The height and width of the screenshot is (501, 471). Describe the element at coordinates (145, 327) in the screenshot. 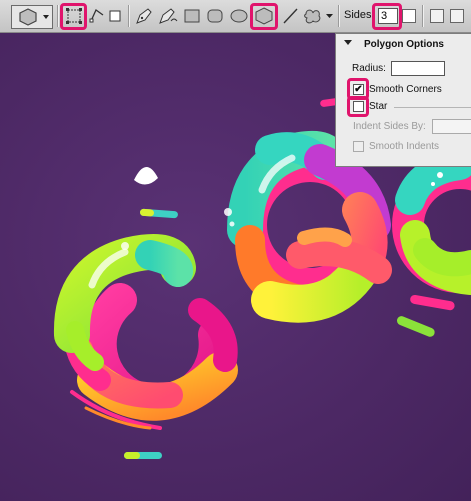

I see `left-ring-shape` at that location.